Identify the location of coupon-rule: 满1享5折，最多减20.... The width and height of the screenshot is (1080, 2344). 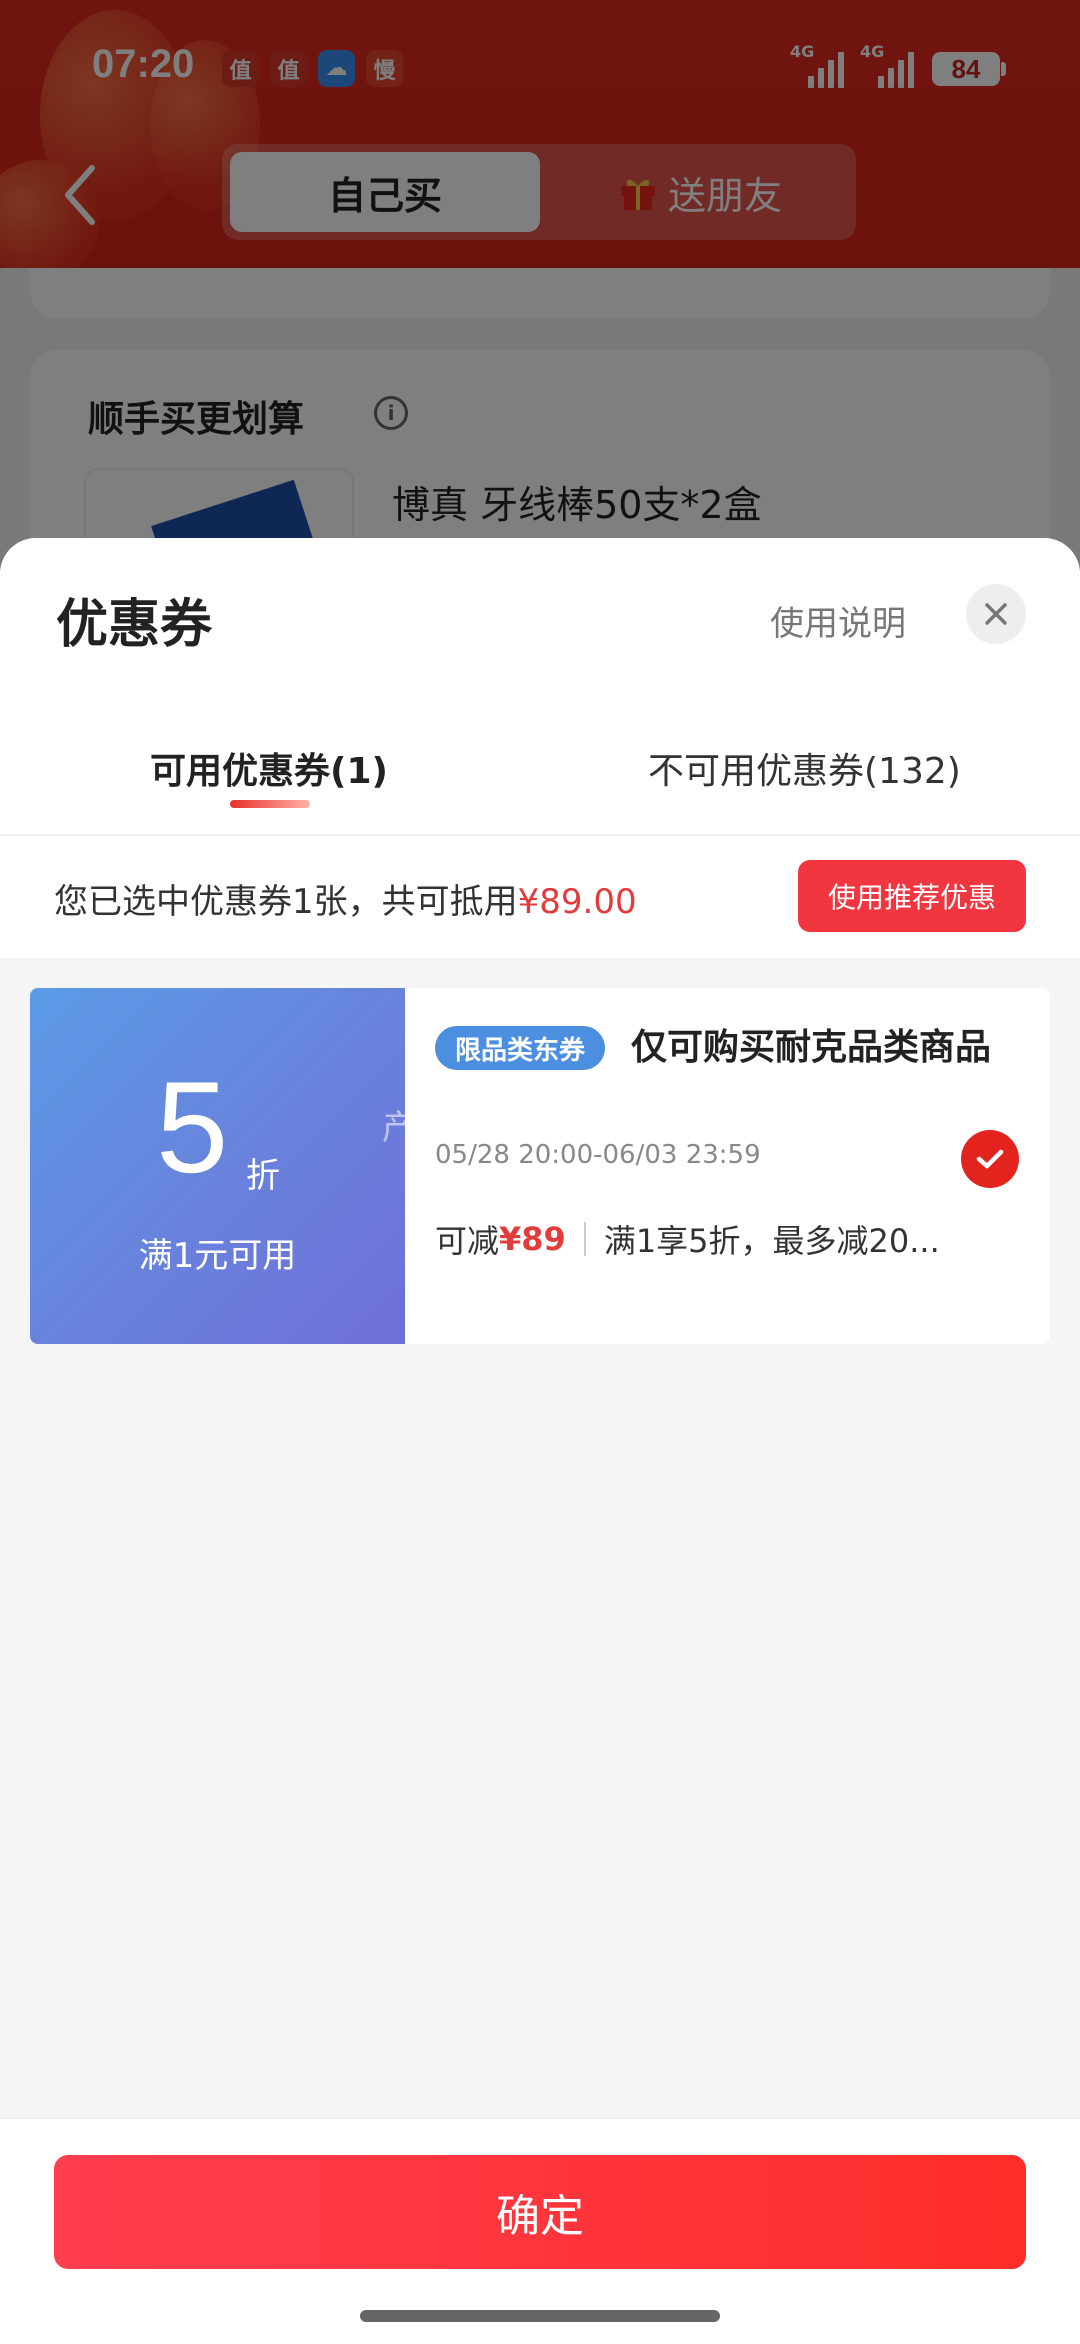
(771, 1241).